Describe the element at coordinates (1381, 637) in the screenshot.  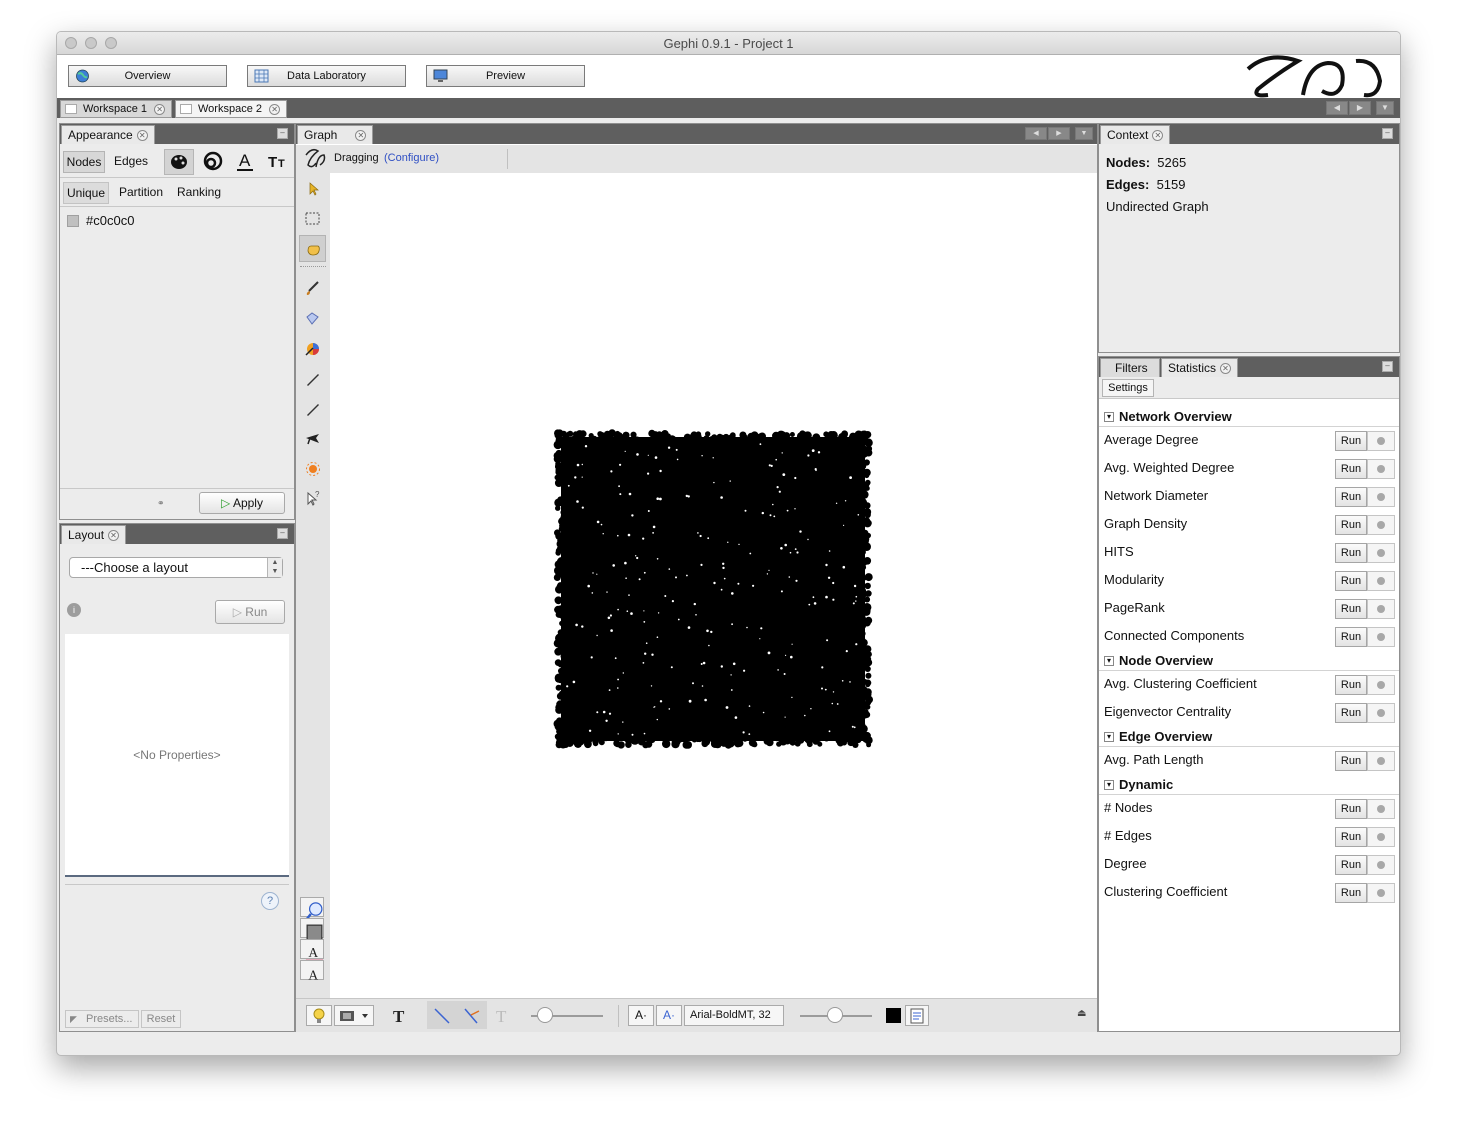
I see `statistic-report-button` at that location.